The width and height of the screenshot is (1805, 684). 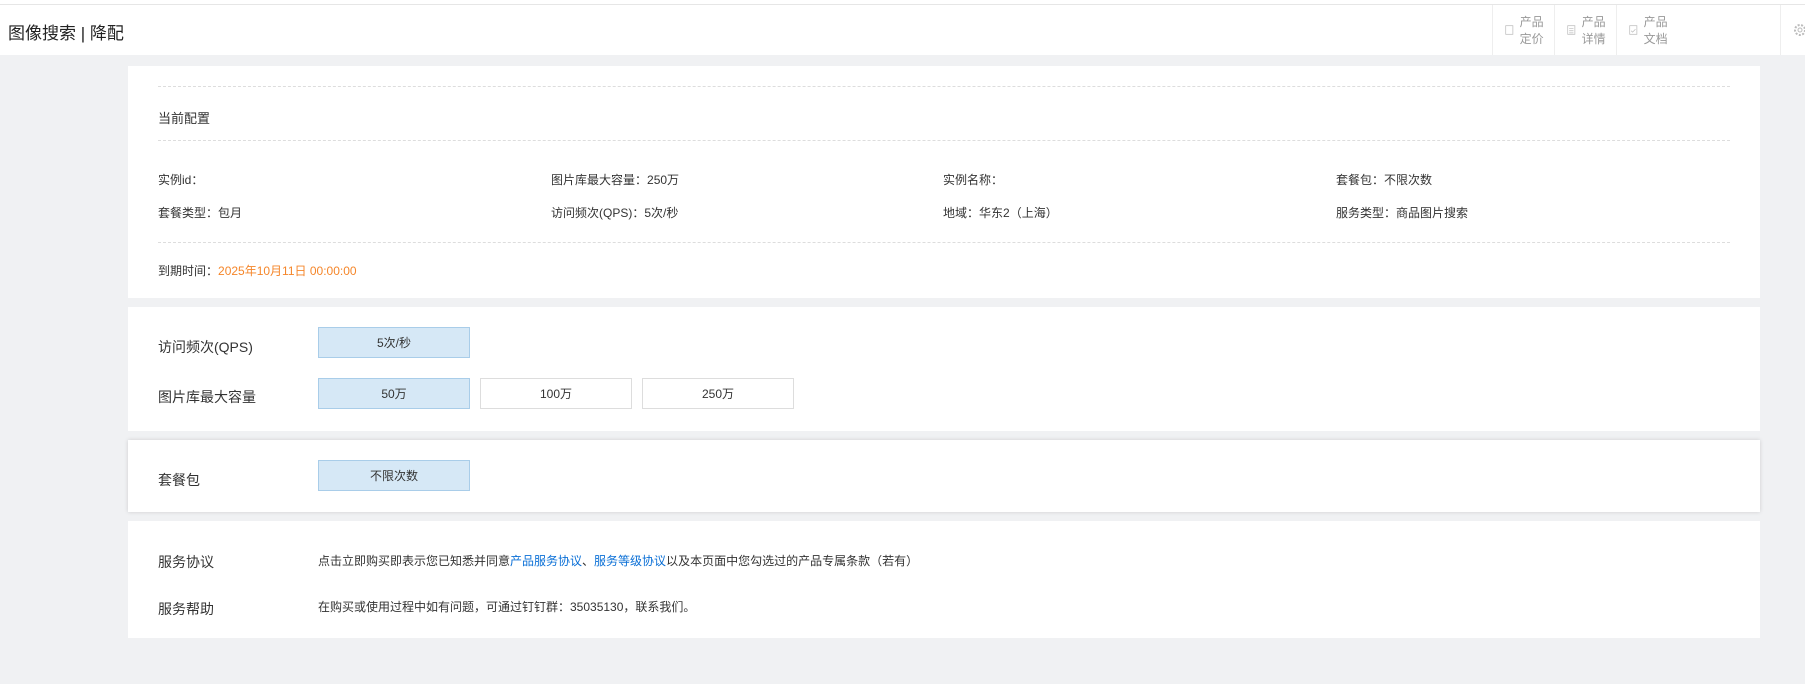 What do you see at coordinates (1531, 30) in the screenshot?
I see `pricing-label: 产品定价` at bounding box center [1531, 30].